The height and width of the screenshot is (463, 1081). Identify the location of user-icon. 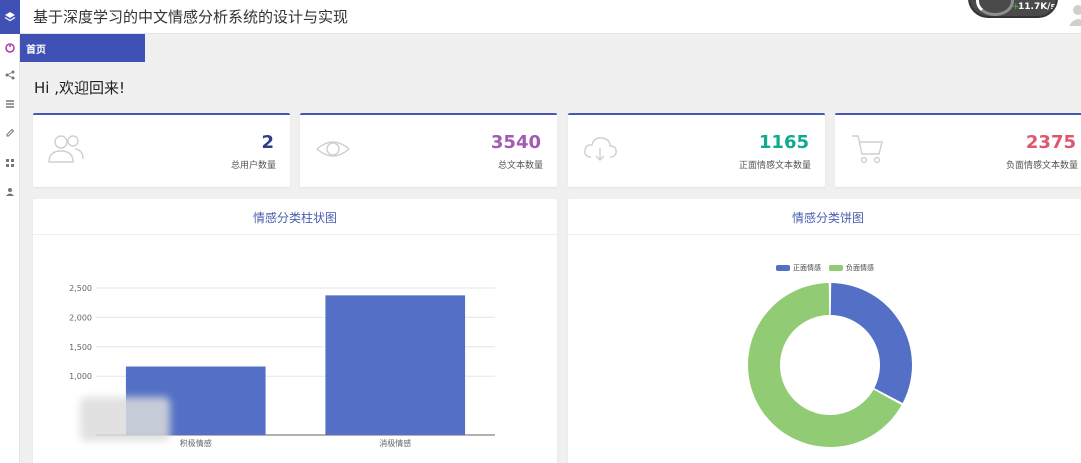
(10, 192).